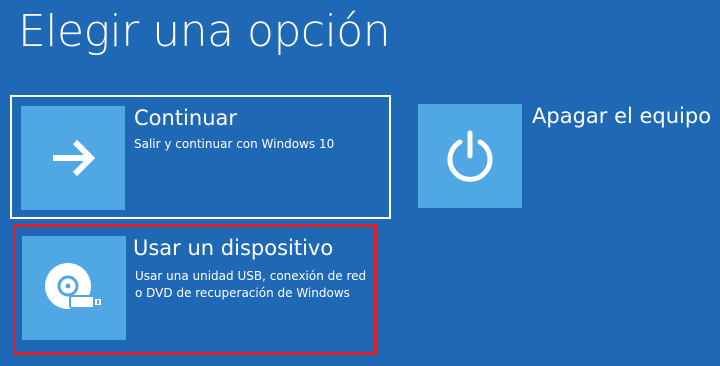  I want to click on arrow-right-icon, so click(74, 158).